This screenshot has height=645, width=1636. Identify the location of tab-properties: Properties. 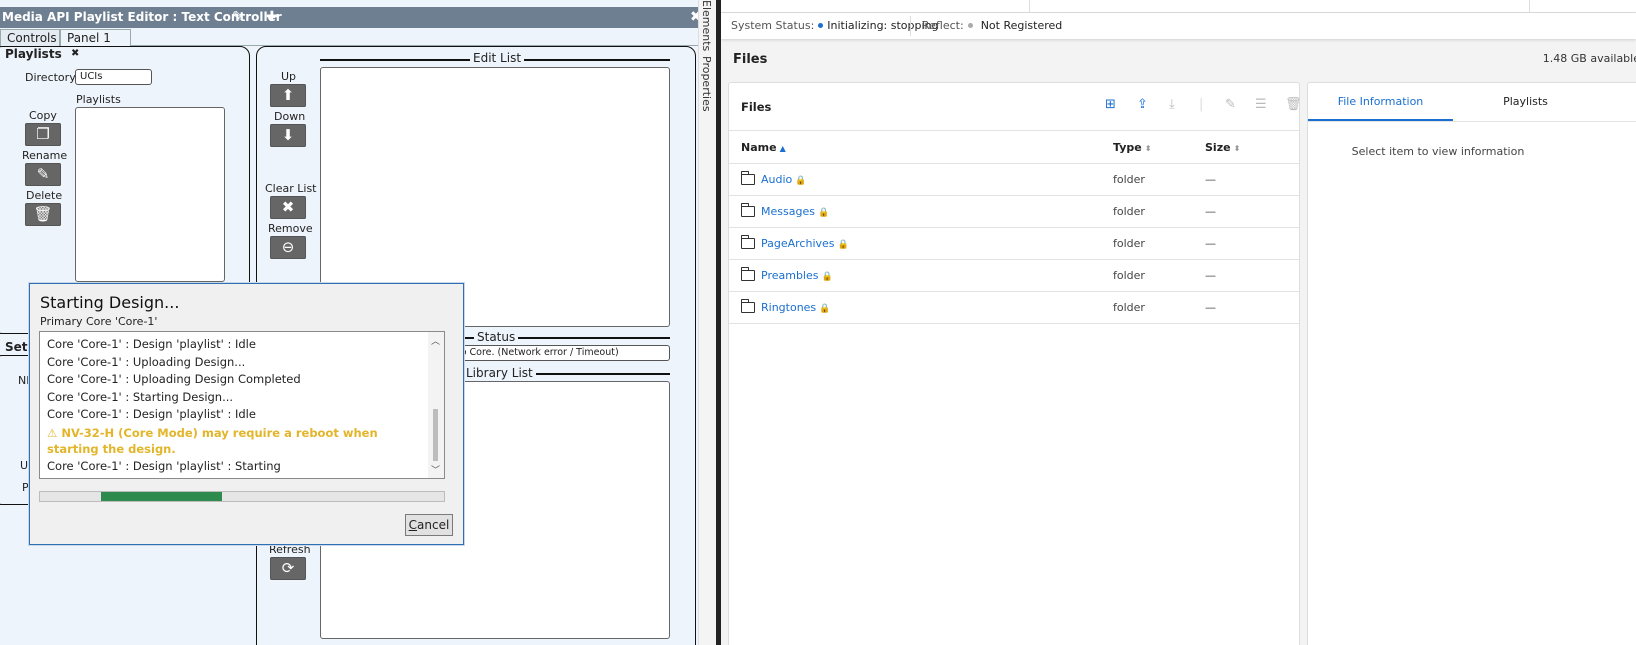
(706, 84).